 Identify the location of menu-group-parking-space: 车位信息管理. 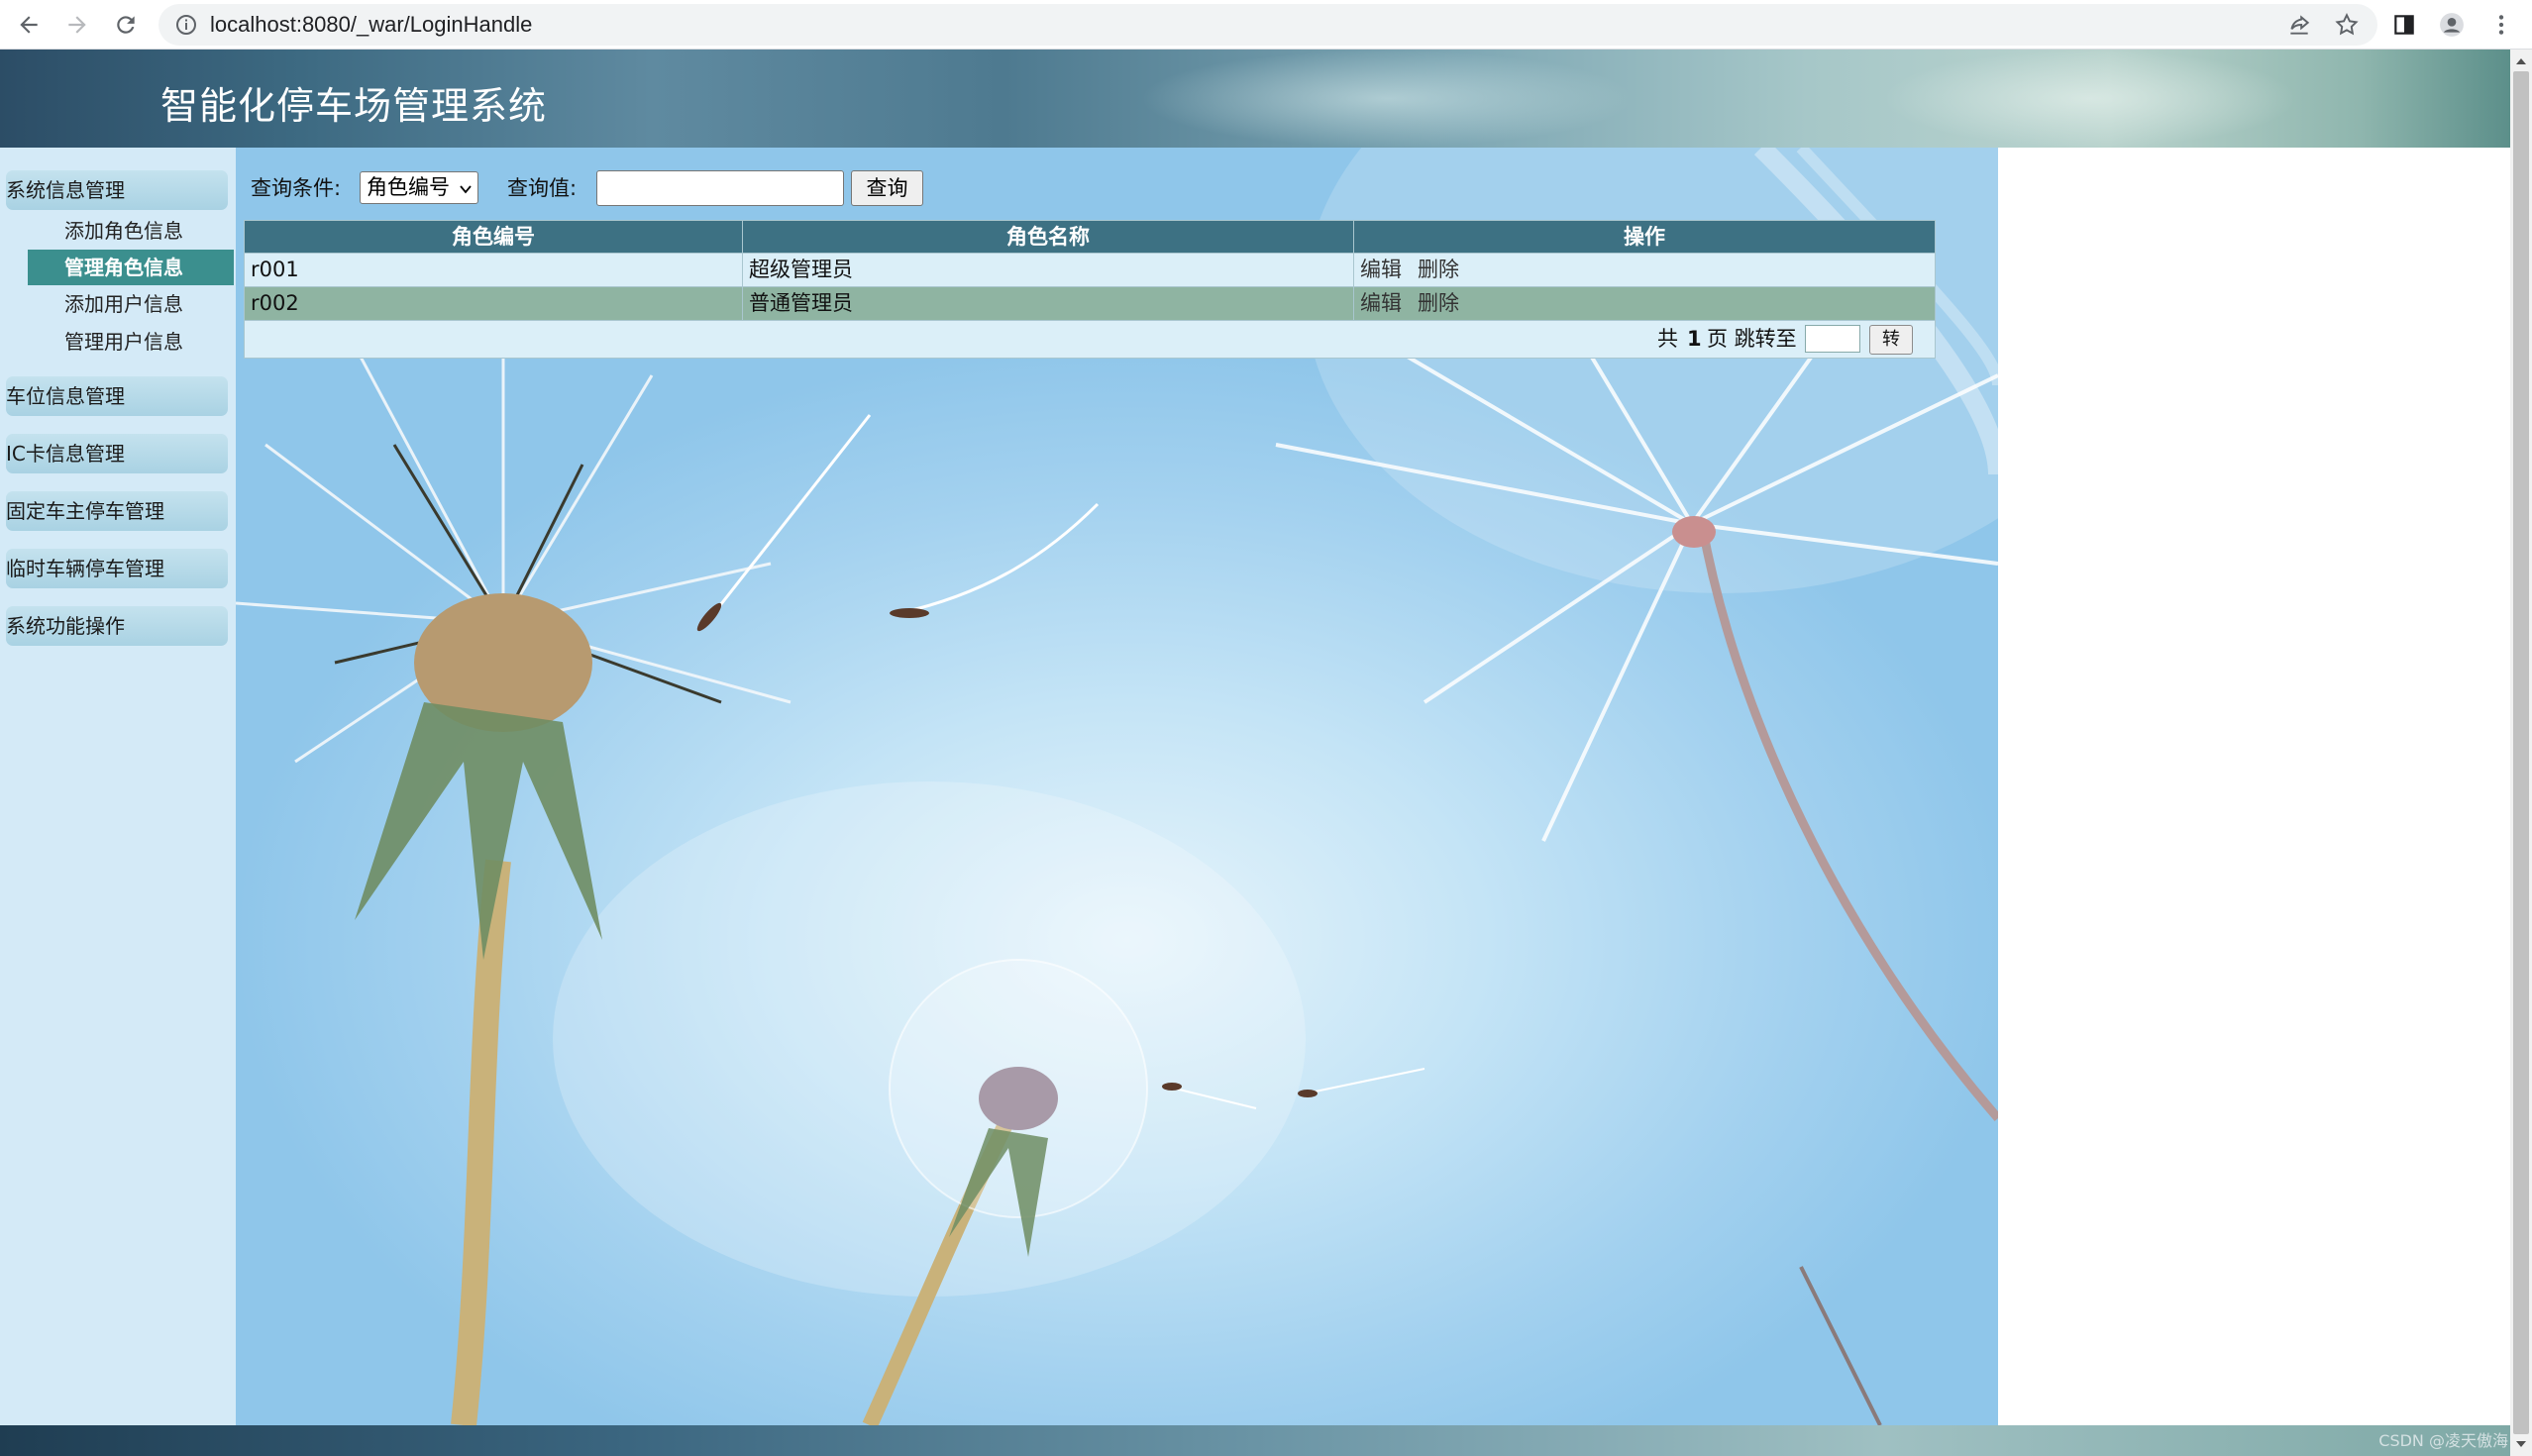
(117, 396).